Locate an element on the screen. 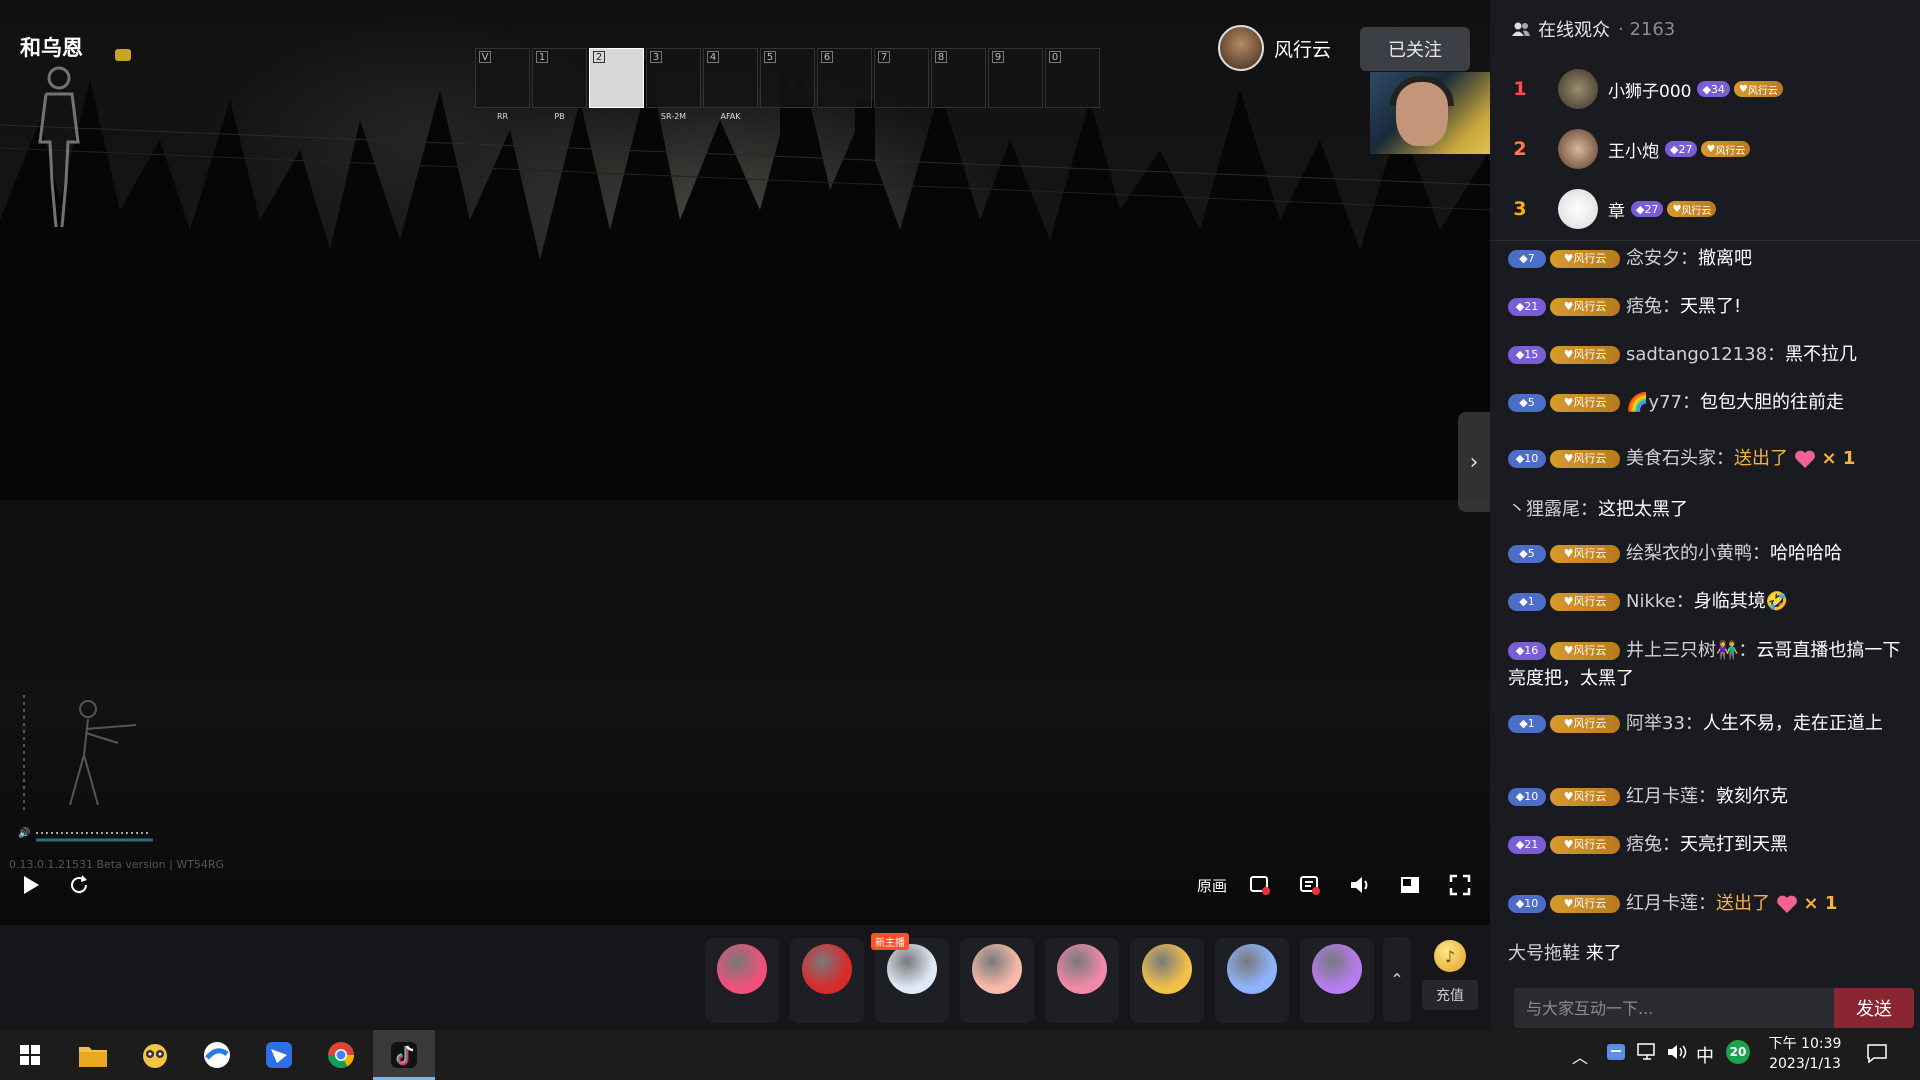 This screenshot has width=1920, height=1080. chat-message: ◆10 ♥风行云 美食石头家：送出了 × 1 is located at coordinates (1708, 459).